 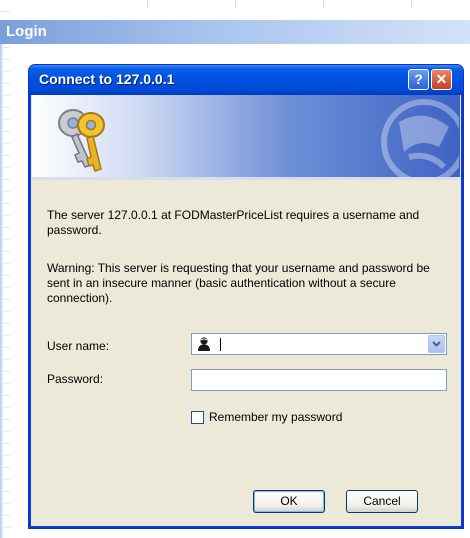 I want to click on password-field, so click(x=319, y=380).